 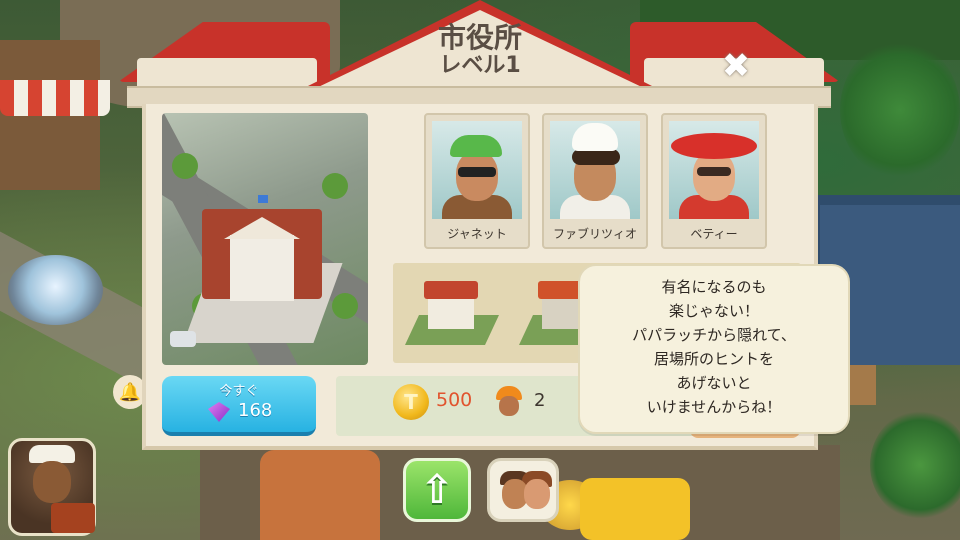 I want to click on gem-icon, so click(x=219, y=412).